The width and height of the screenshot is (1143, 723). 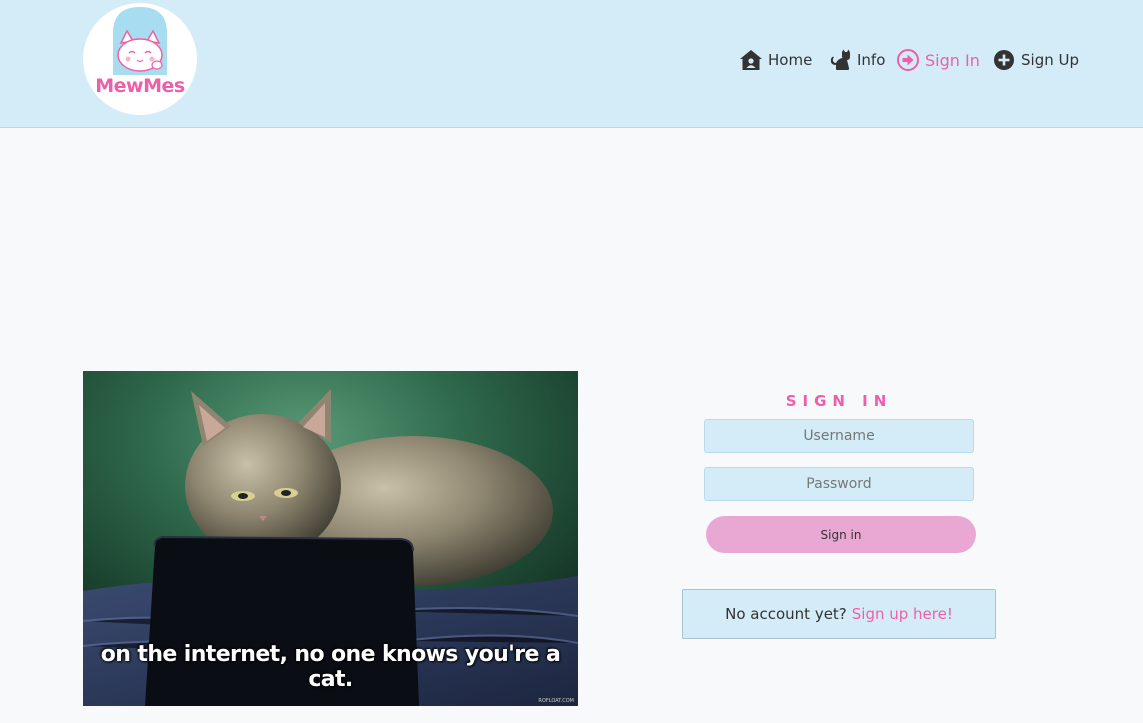 I want to click on cat-logo-icon, so click(x=140, y=41).